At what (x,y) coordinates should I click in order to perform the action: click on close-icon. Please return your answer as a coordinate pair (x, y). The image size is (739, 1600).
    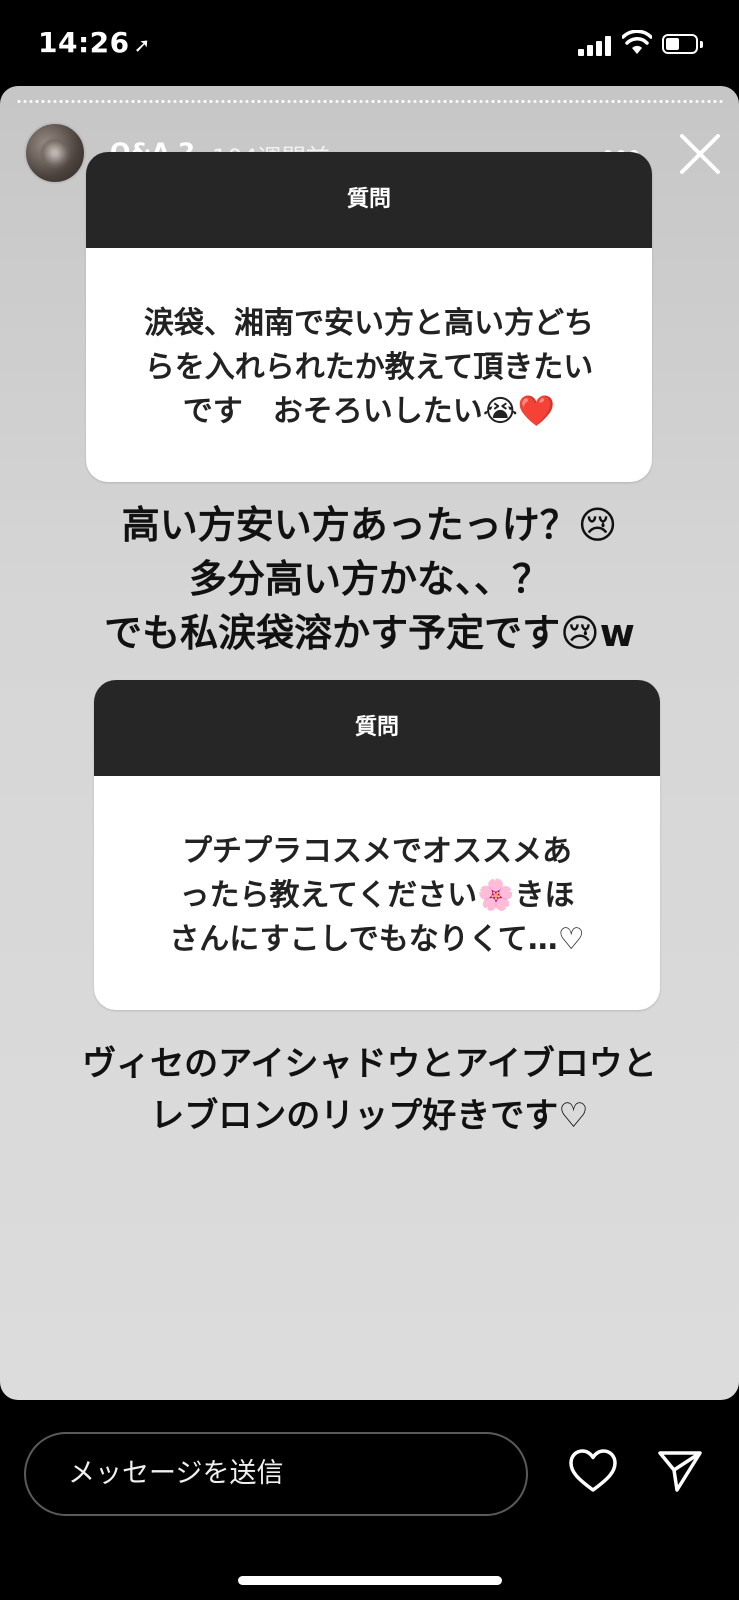
    Looking at the image, I should click on (700, 154).